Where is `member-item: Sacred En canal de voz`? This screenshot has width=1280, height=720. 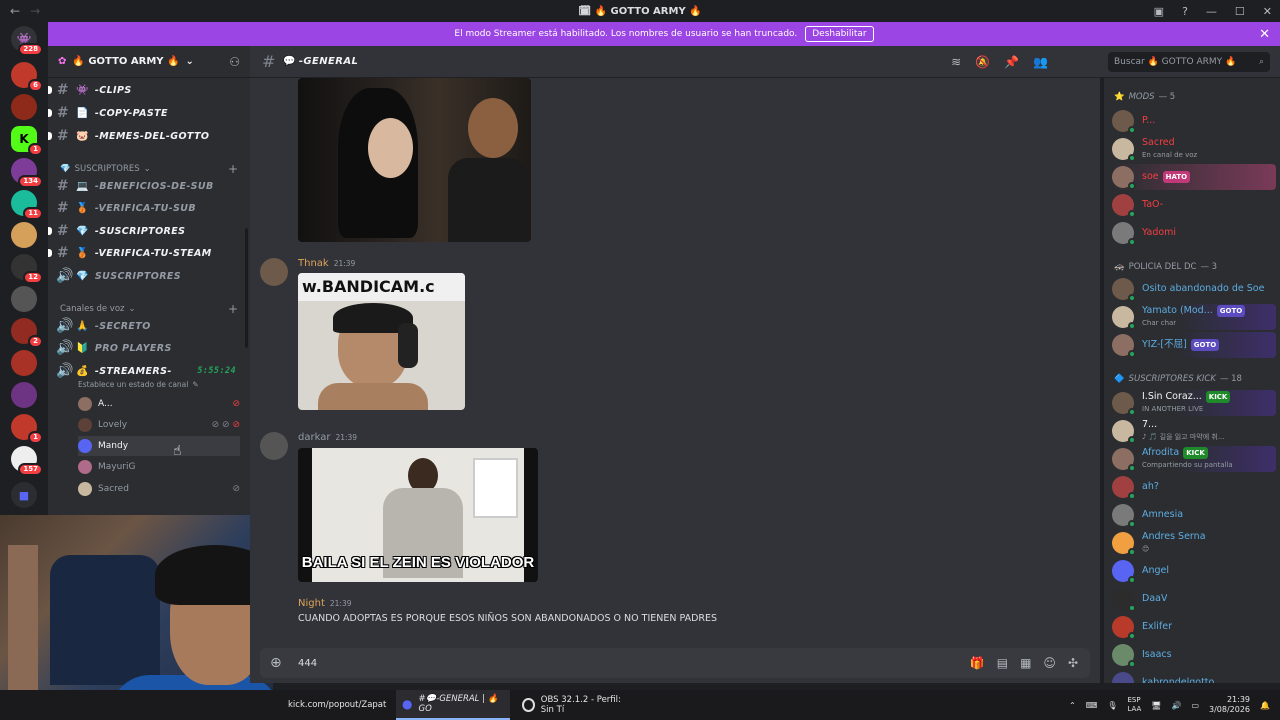 member-item: Sacred En canal de voz is located at coordinates (1194, 149).